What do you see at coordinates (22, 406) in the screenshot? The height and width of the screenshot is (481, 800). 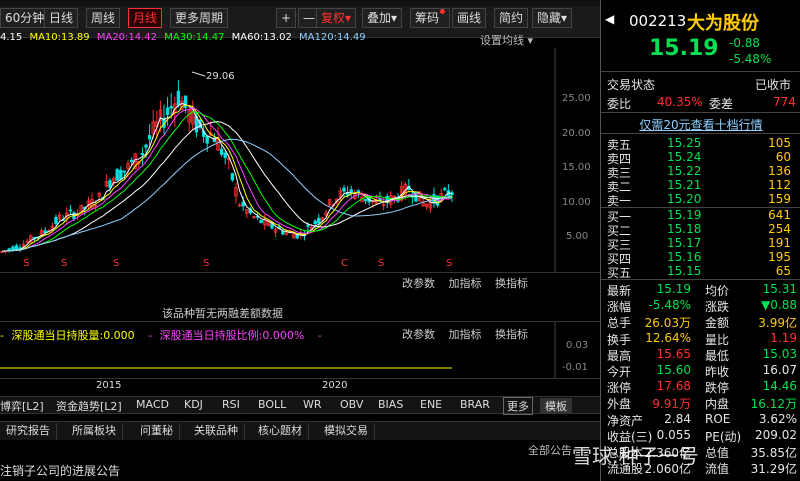 I see `tab-game: 博弈[L2]` at bounding box center [22, 406].